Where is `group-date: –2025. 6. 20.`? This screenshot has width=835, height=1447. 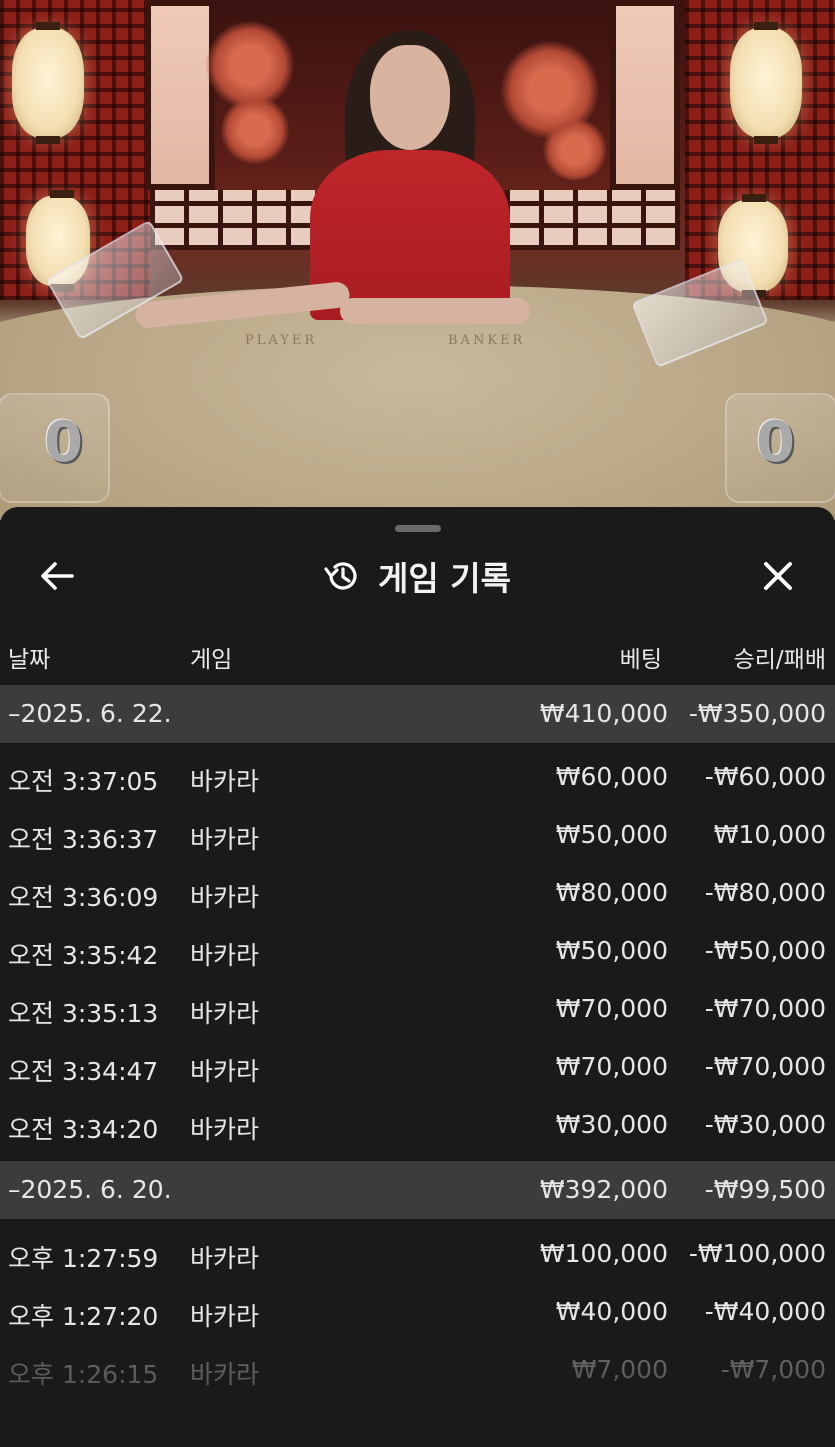 group-date: –2025. 6. 20. is located at coordinates (90, 1189).